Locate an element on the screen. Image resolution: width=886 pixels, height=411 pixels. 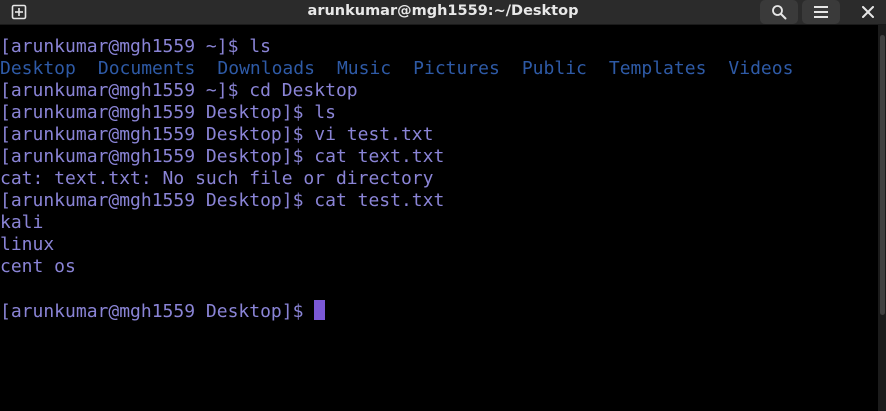
search-icon is located at coordinates (779, 12).